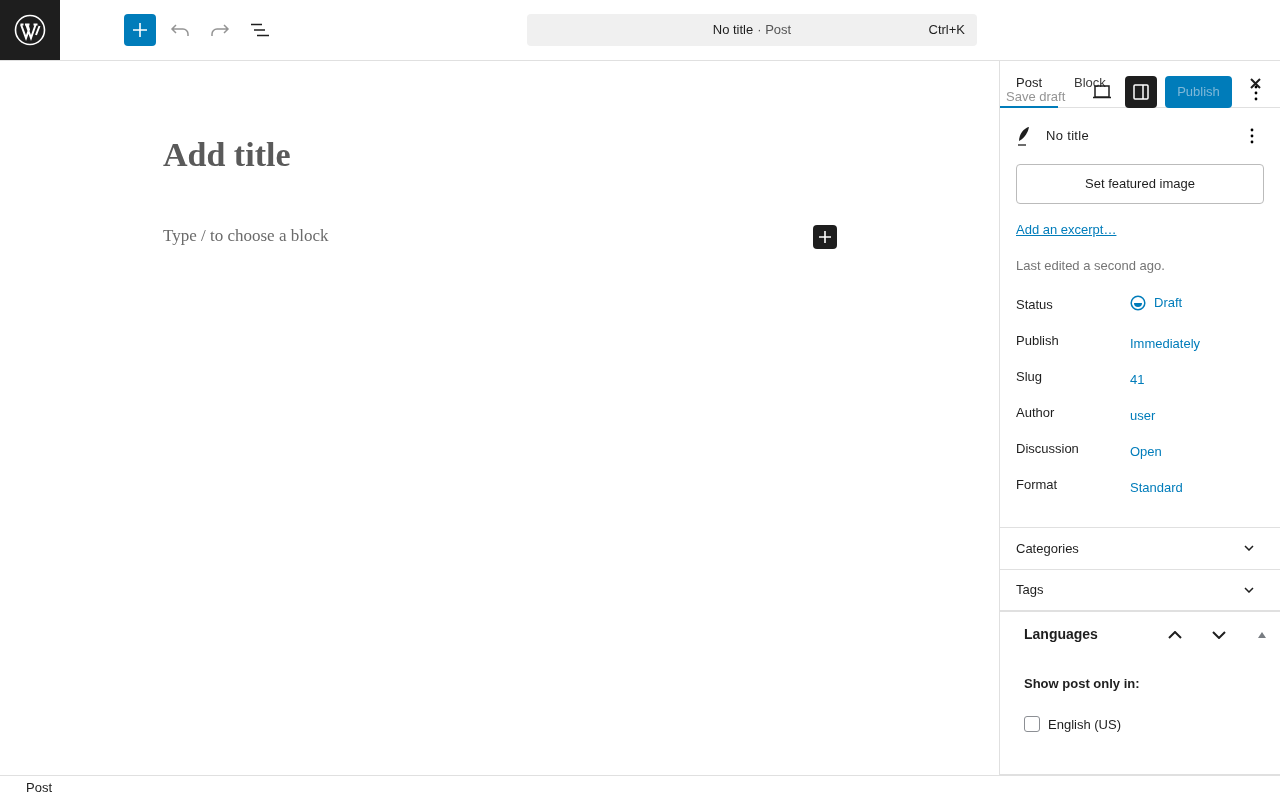 This screenshot has height=800, width=1280. What do you see at coordinates (1091, 265) in the screenshot?
I see `last-edited-text: Last edited a second ago.` at bounding box center [1091, 265].